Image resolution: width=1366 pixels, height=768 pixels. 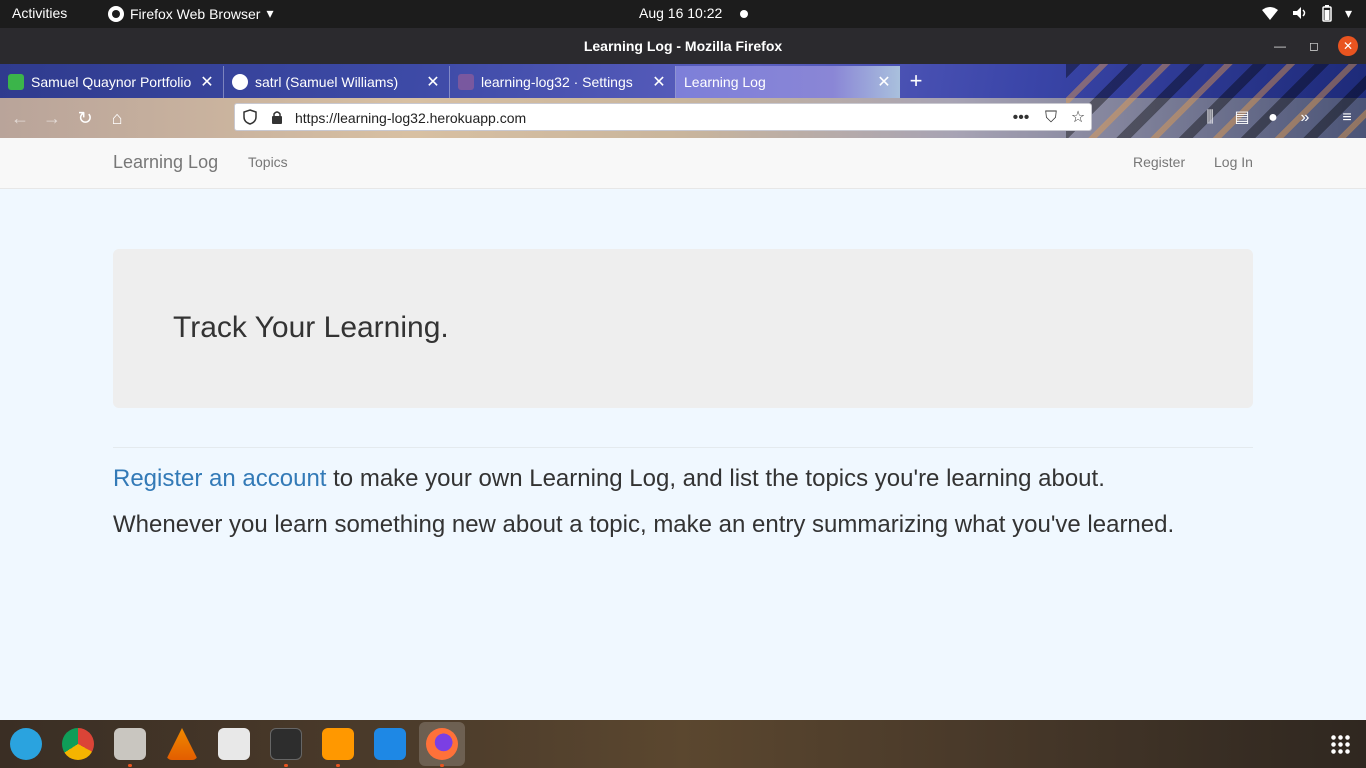 What do you see at coordinates (117, 118) in the screenshot?
I see `home-button: ⌂` at bounding box center [117, 118].